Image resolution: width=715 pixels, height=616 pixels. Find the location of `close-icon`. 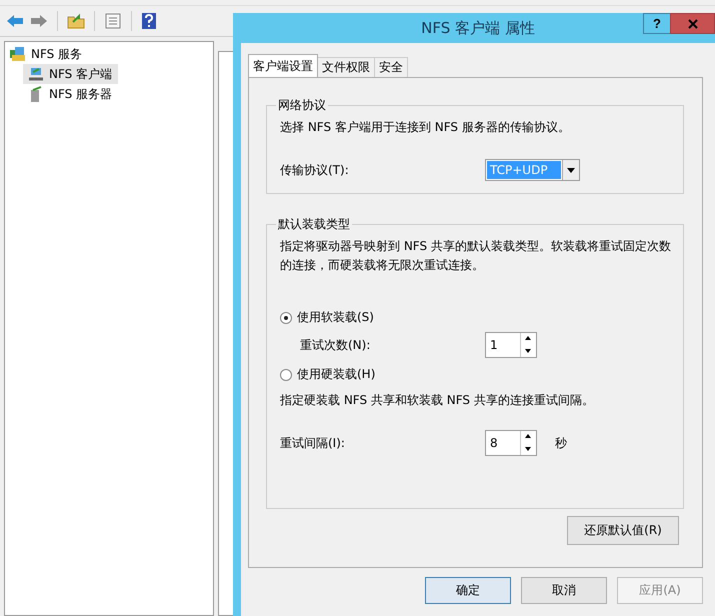

close-icon is located at coordinates (693, 23).